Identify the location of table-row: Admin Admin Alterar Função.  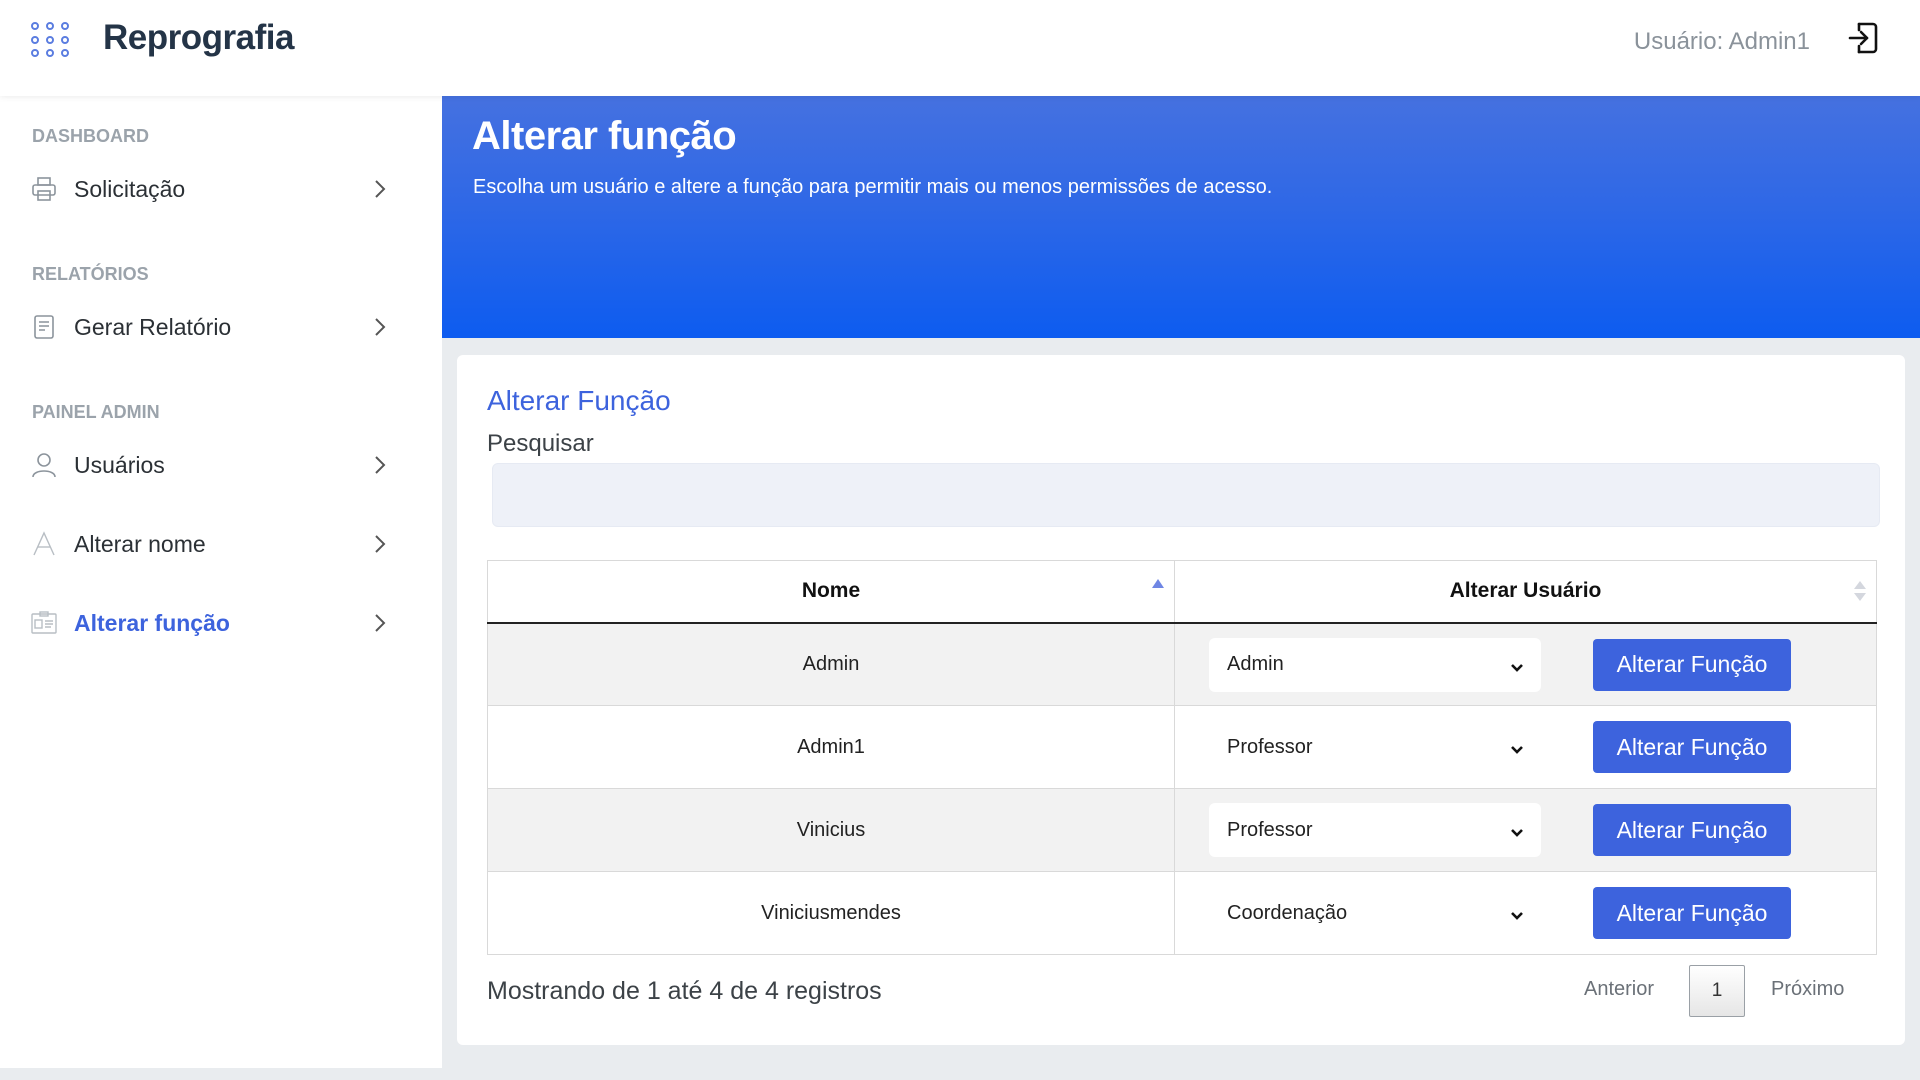
(1182, 664).